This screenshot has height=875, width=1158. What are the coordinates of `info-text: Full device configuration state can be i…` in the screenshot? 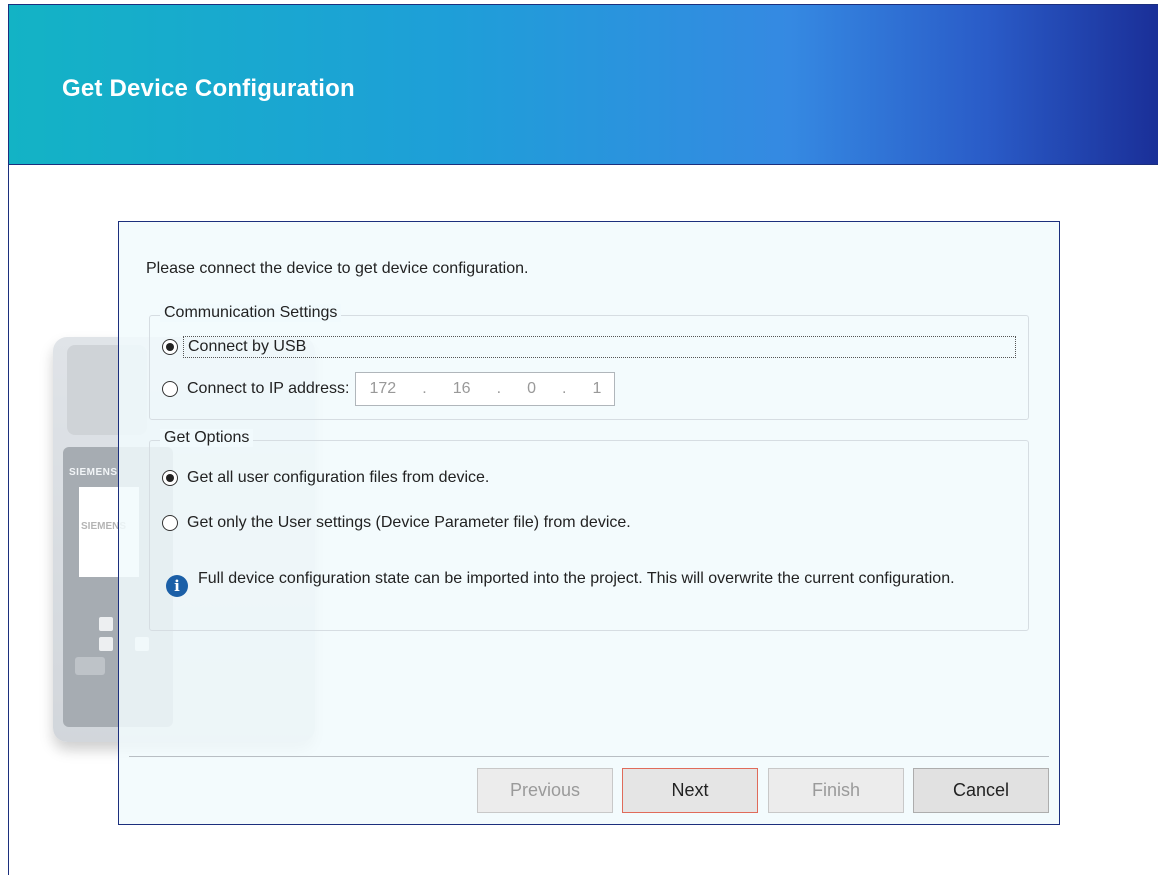 It's located at (576, 578).